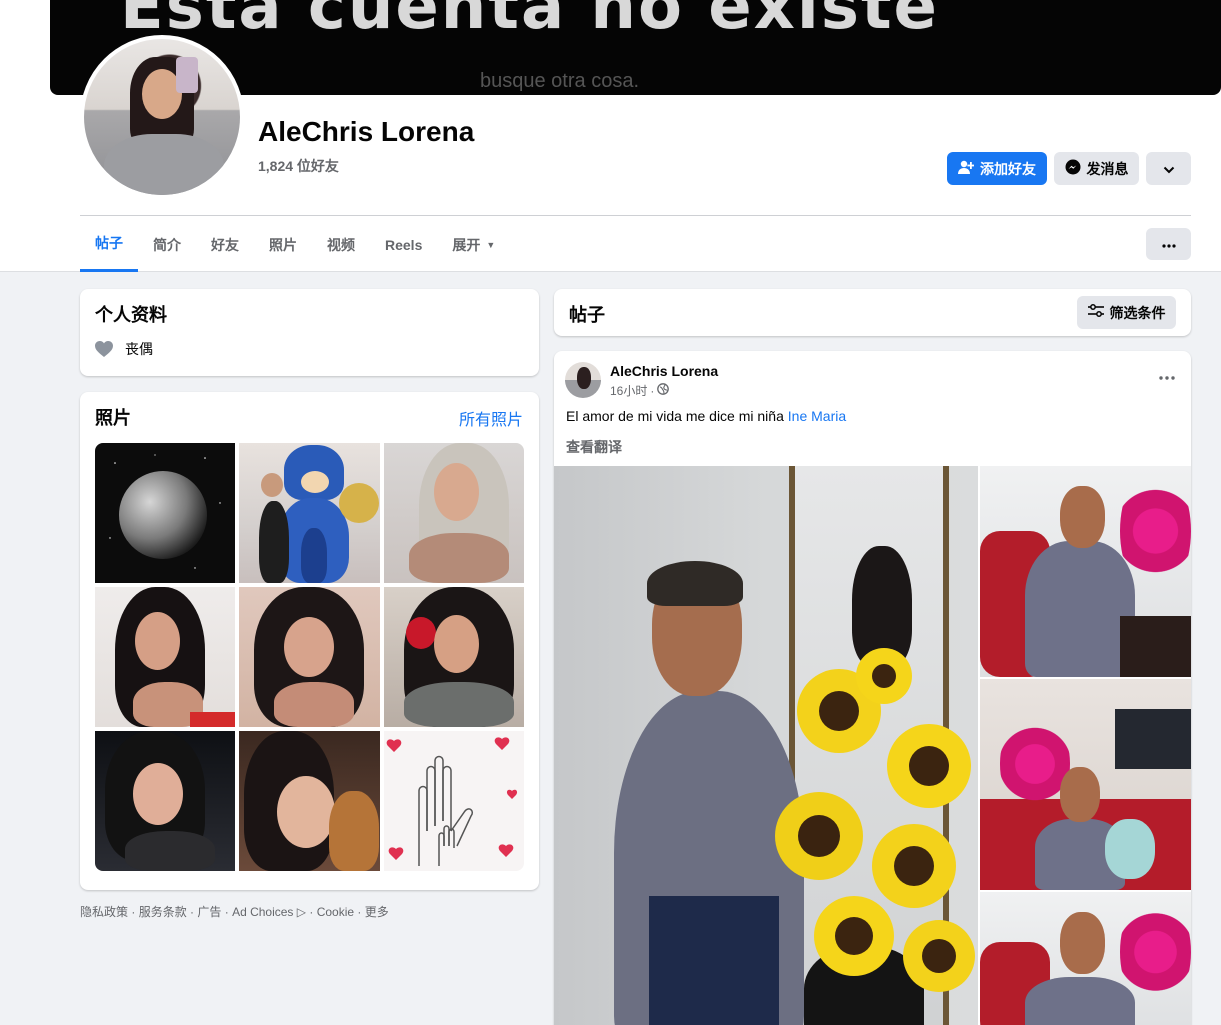 The width and height of the screenshot is (1221, 1025). I want to click on profile-avatar, so click(162, 117).